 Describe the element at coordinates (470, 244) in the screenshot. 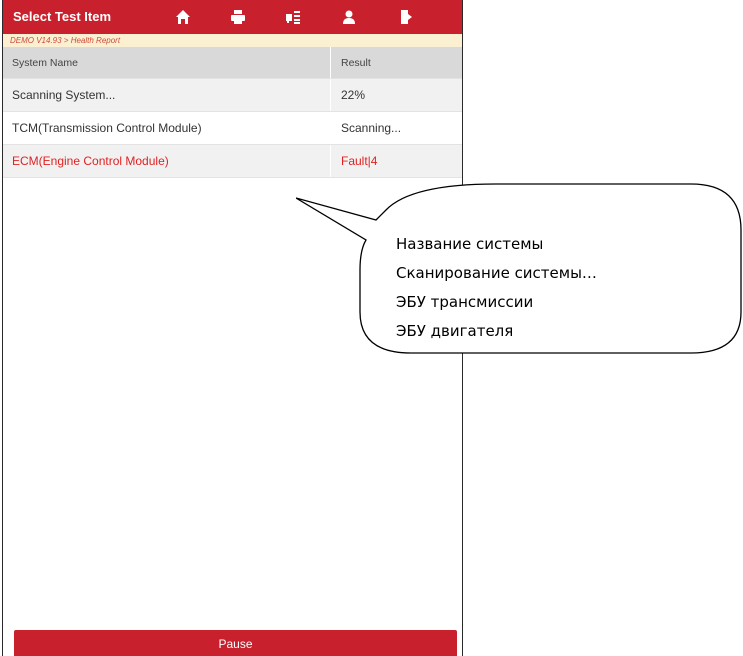

I see `callout-line: Название системы` at that location.